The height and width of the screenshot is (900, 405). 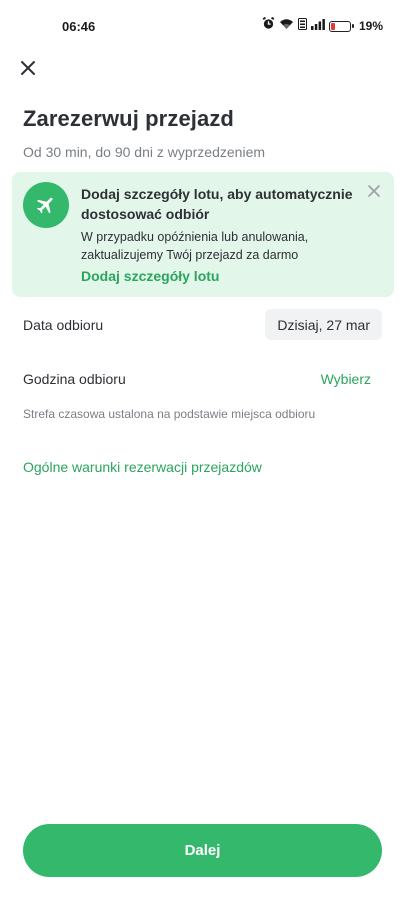 What do you see at coordinates (46, 205) in the screenshot?
I see `airplane-icon` at bounding box center [46, 205].